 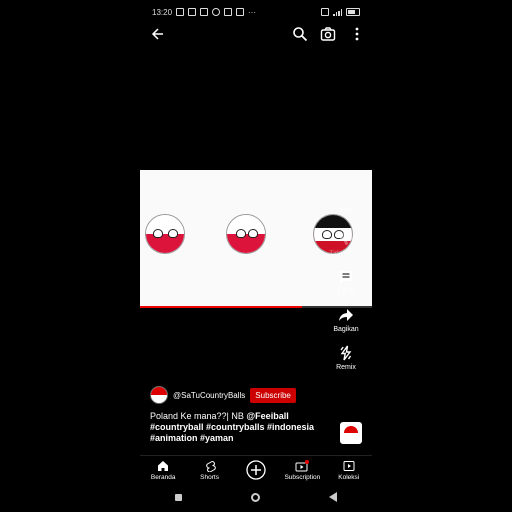 What do you see at coordinates (349, 477) in the screenshot?
I see `nav-library-label: Koleksi` at bounding box center [349, 477].